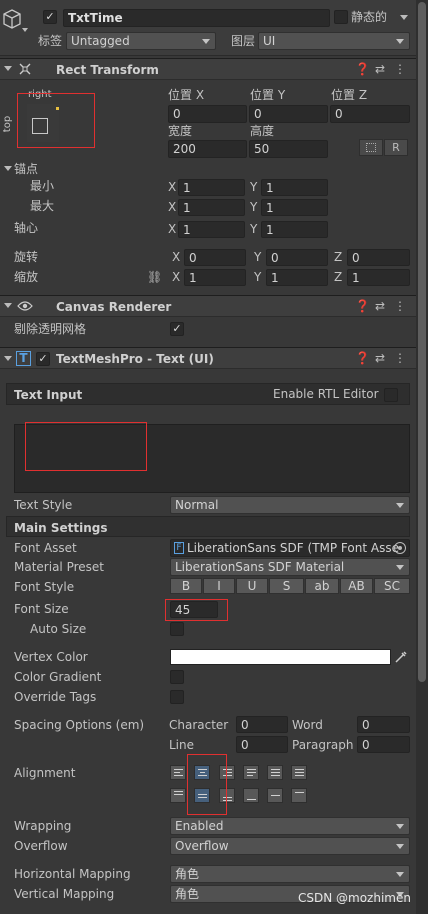 Image resolution: width=428 pixels, height=914 pixels. Describe the element at coordinates (196, 18) in the screenshot. I see `object-name-field: TxtTime` at that location.